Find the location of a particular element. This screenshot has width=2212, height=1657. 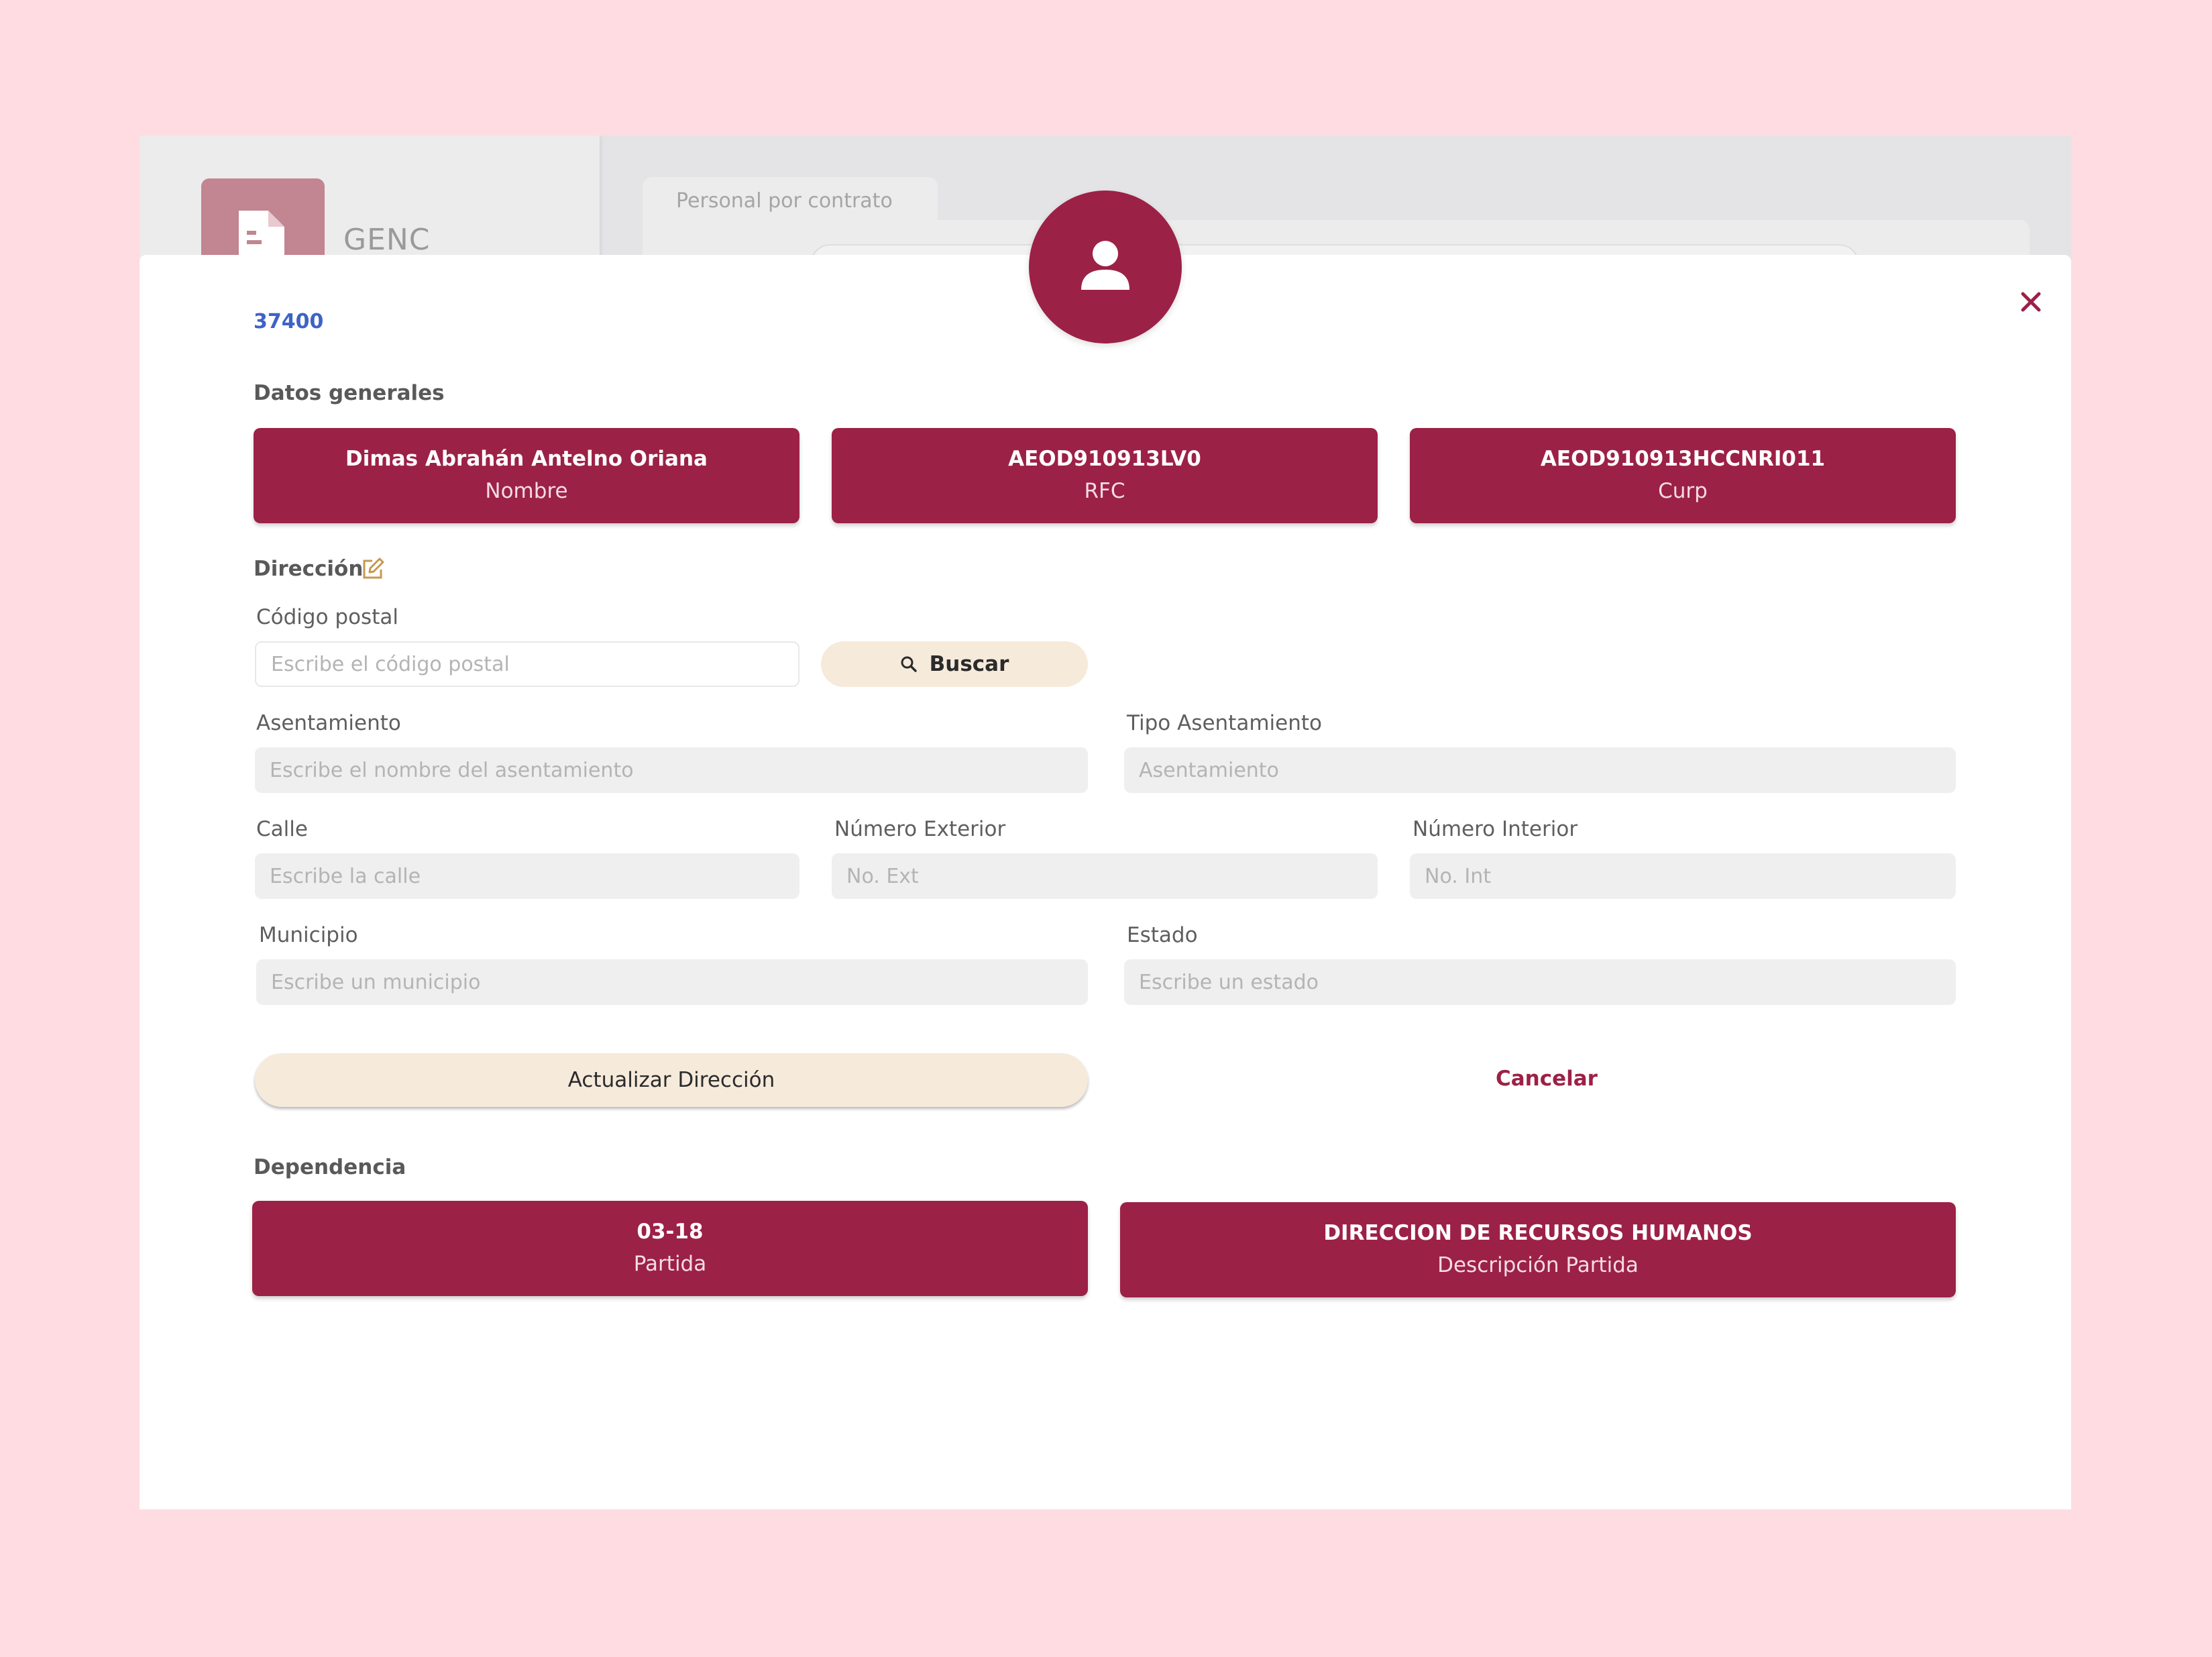

rfc-card: AEOD910913LV0 RFC is located at coordinates (1105, 475).